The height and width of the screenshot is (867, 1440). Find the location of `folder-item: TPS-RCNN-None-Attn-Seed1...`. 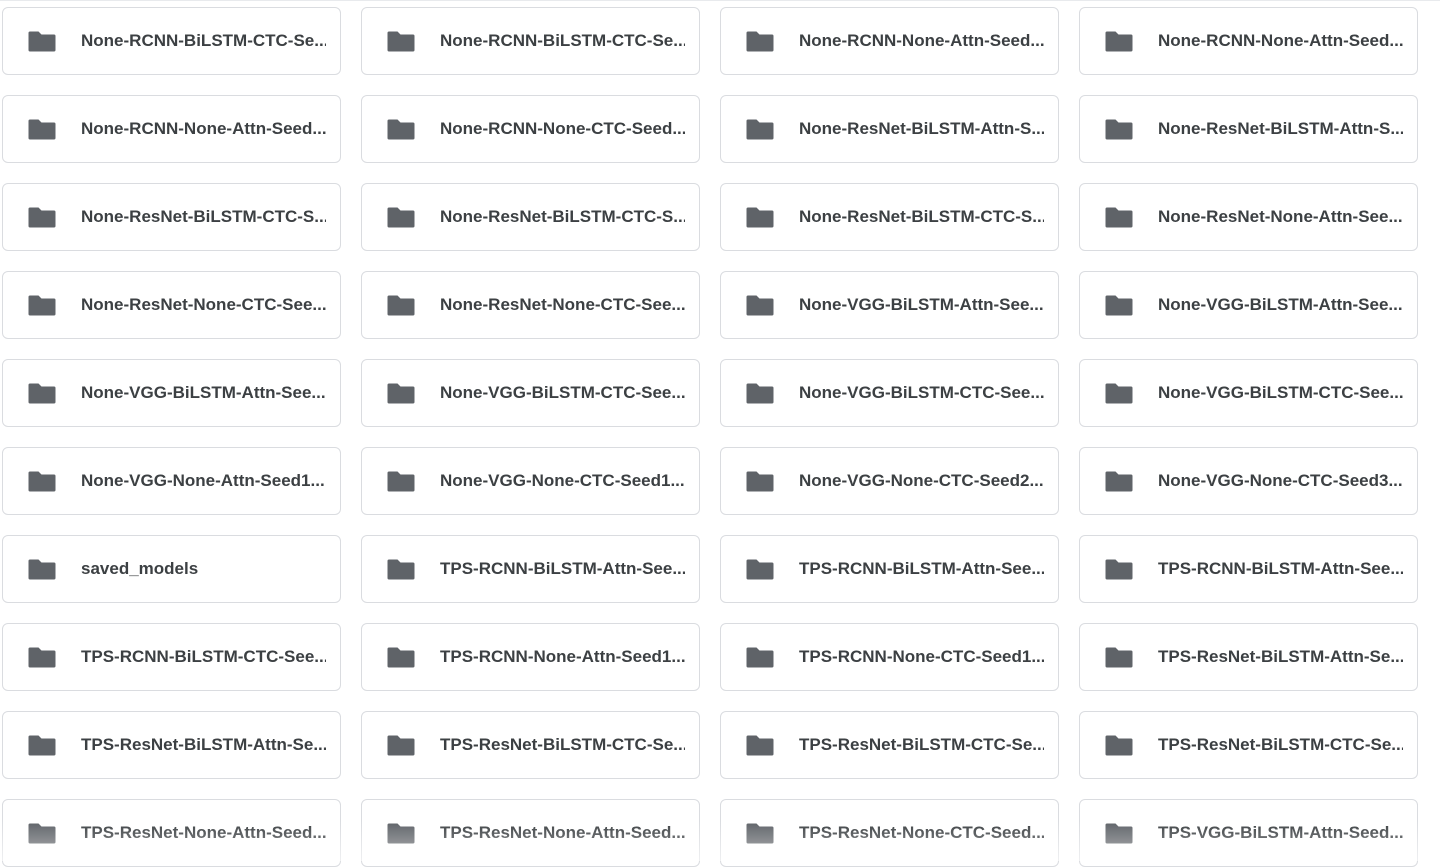

folder-item: TPS-RCNN-None-Attn-Seed1... is located at coordinates (530, 657).